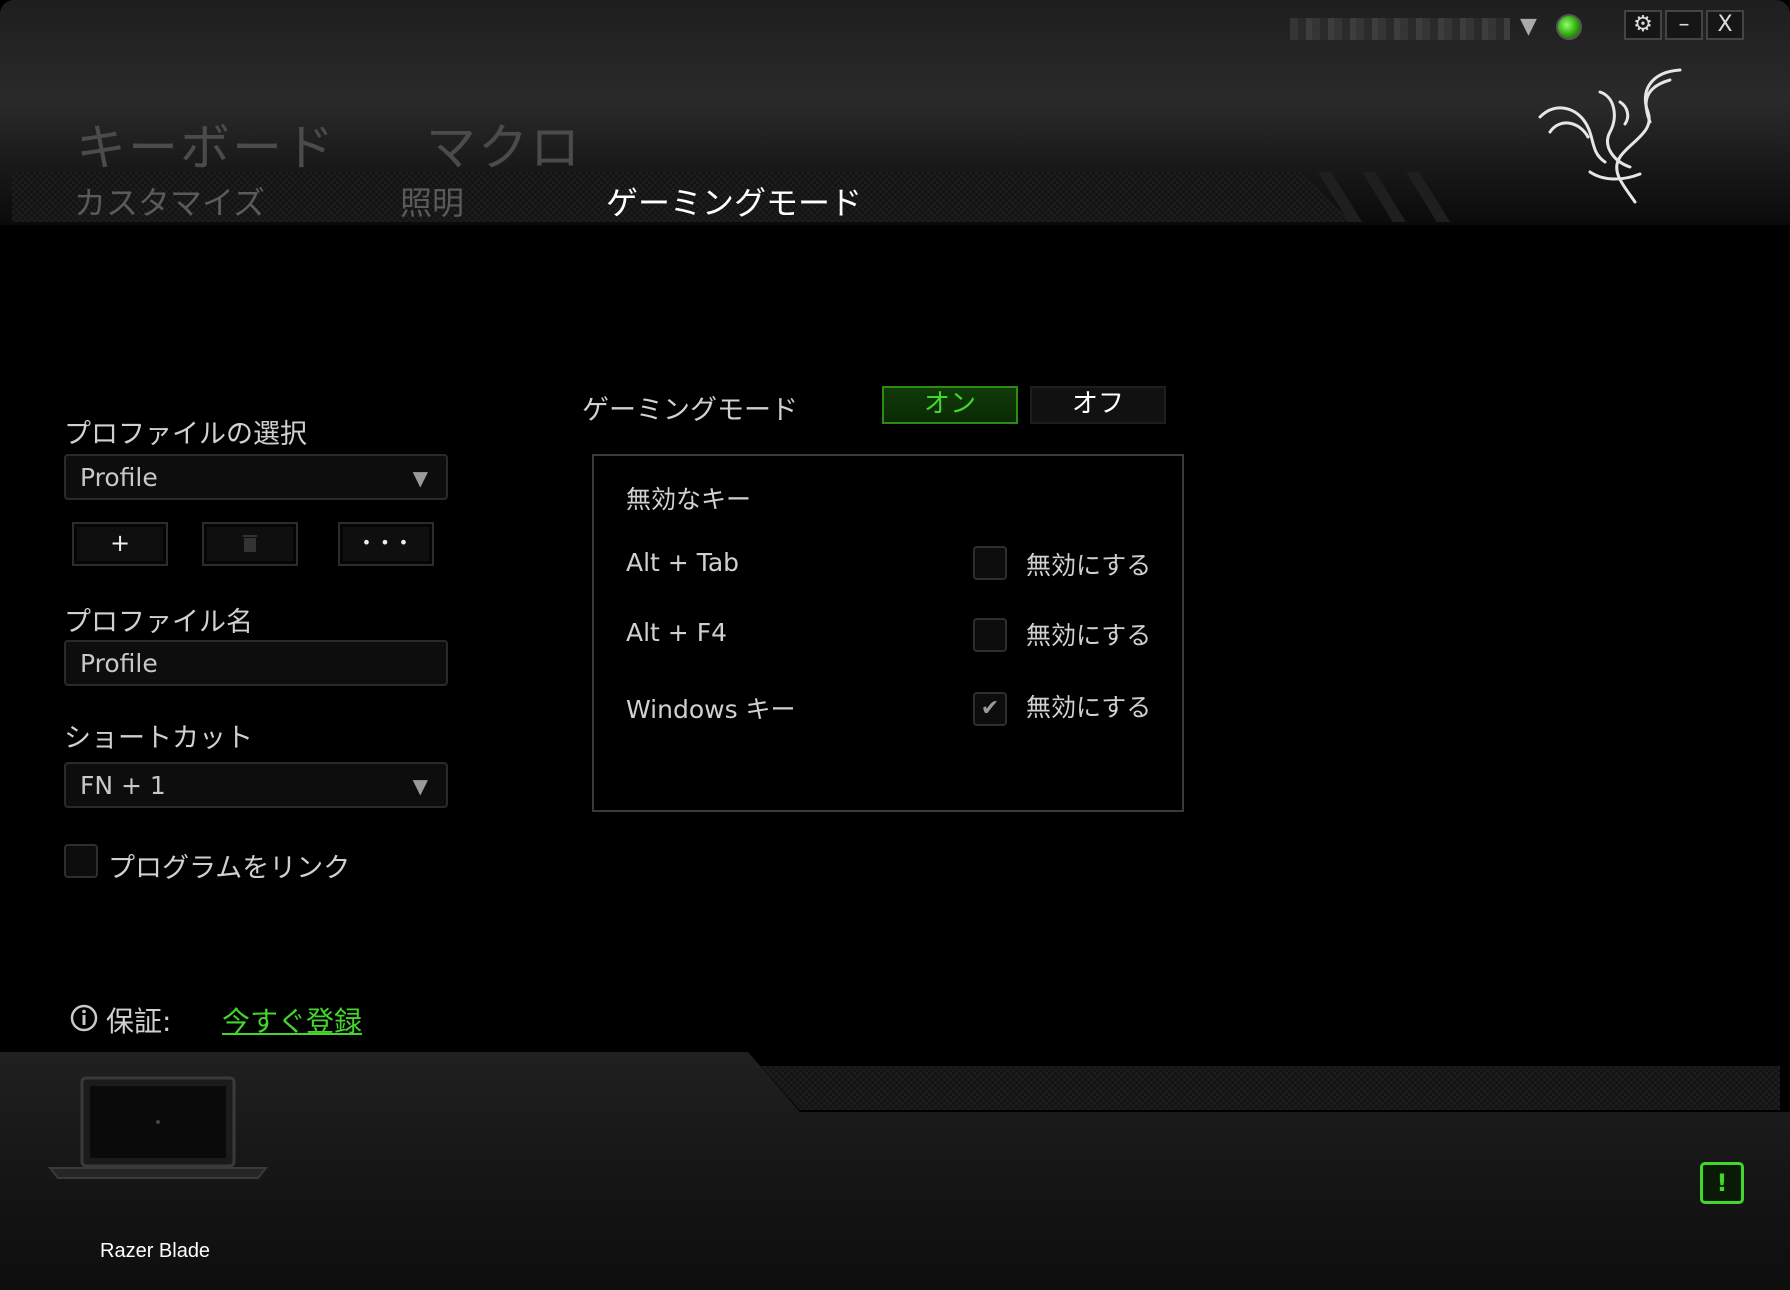 The image size is (1790, 1290). I want to click on footer-pattern, so click(1270, 1088).